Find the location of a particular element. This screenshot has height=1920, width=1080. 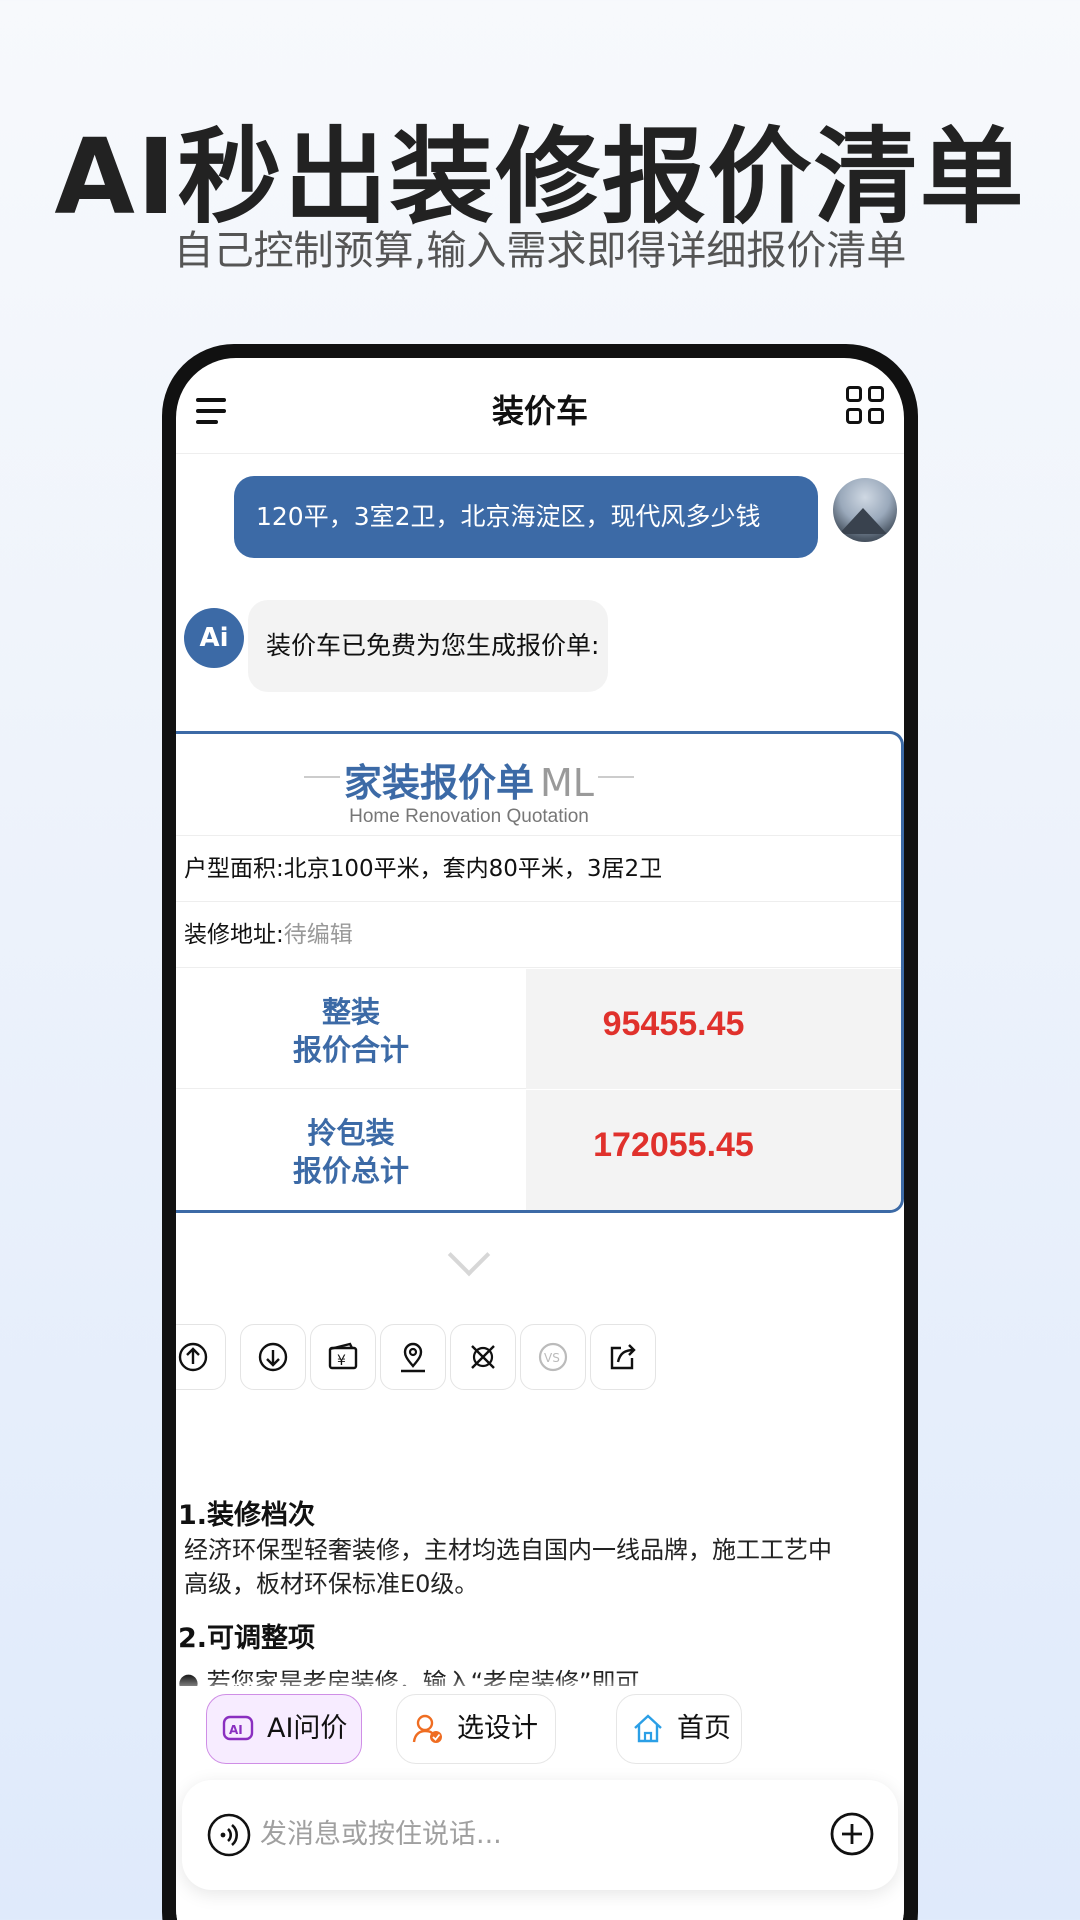

ai-quote-chip: AI AI问价 is located at coordinates (284, 1729).